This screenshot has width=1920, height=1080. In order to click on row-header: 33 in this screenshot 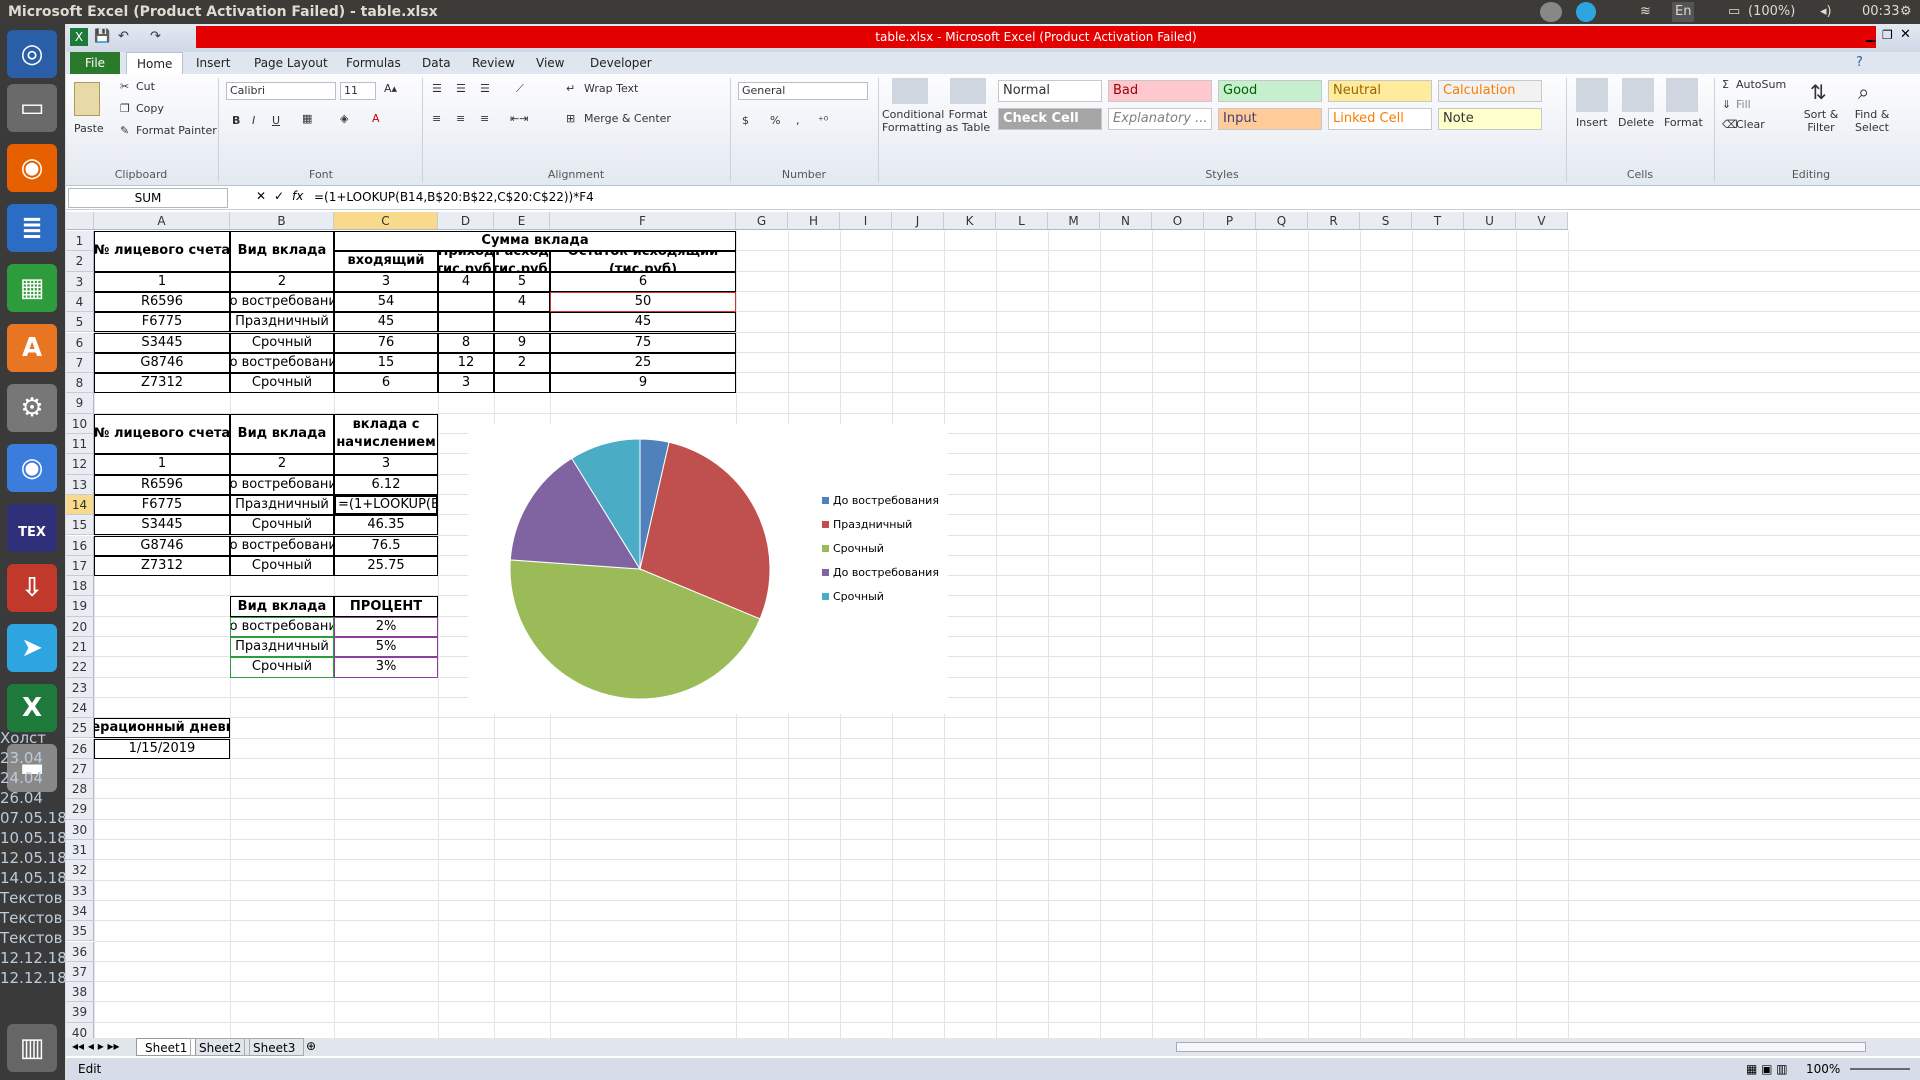, I will do `click(80, 890)`.